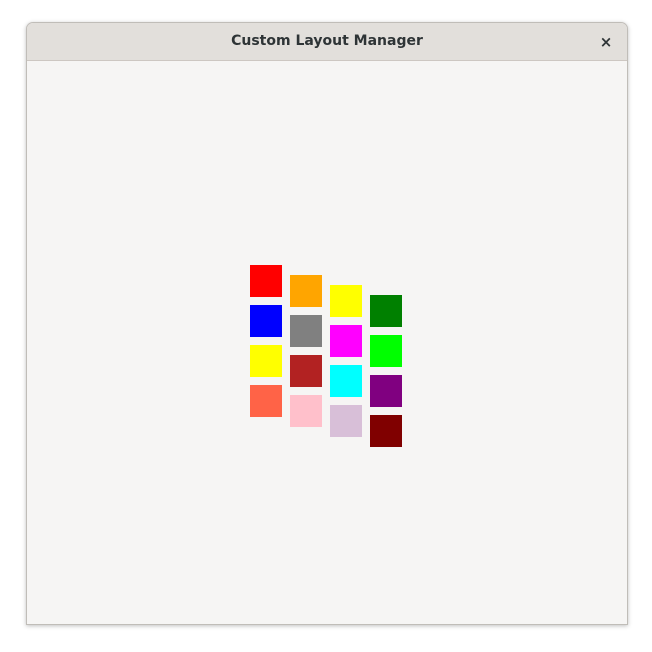 This screenshot has width=652, height=652. What do you see at coordinates (386, 351) in the screenshot?
I see `swatch-lime` at bounding box center [386, 351].